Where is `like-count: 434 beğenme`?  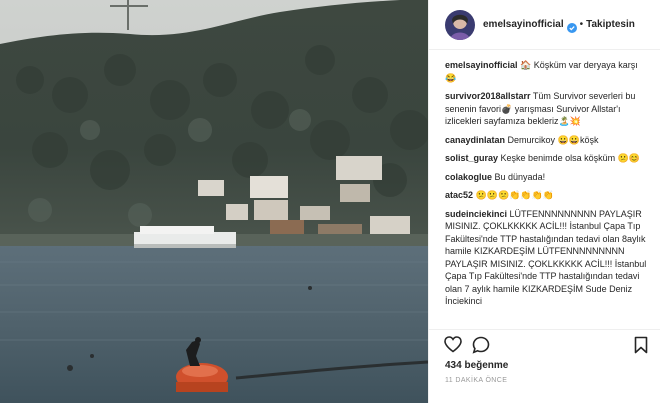
like-count: 434 beğenme is located at coordinates (476, 365).